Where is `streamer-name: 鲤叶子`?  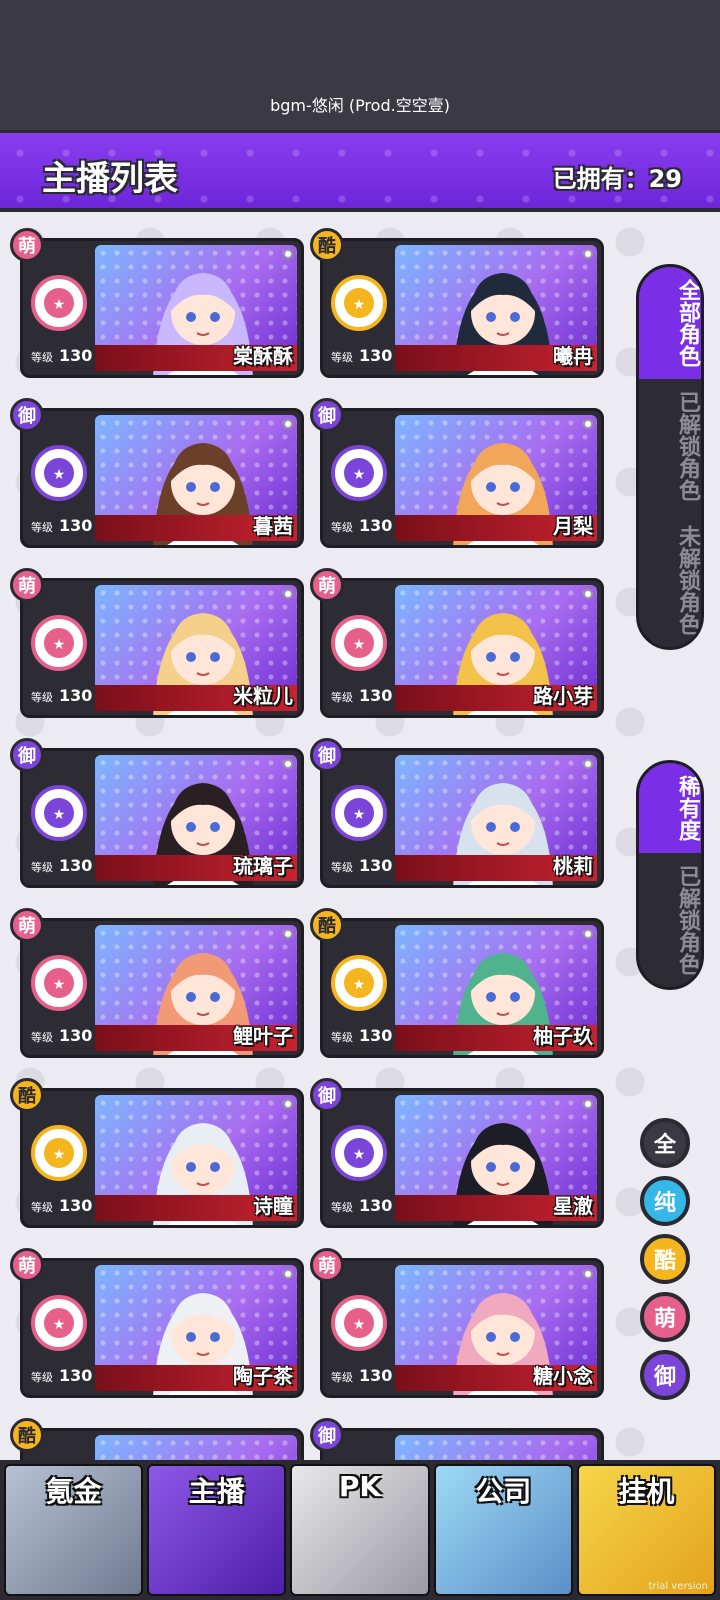 streamer-name: 鲤叶子 is located at coordinates (263, 1036).